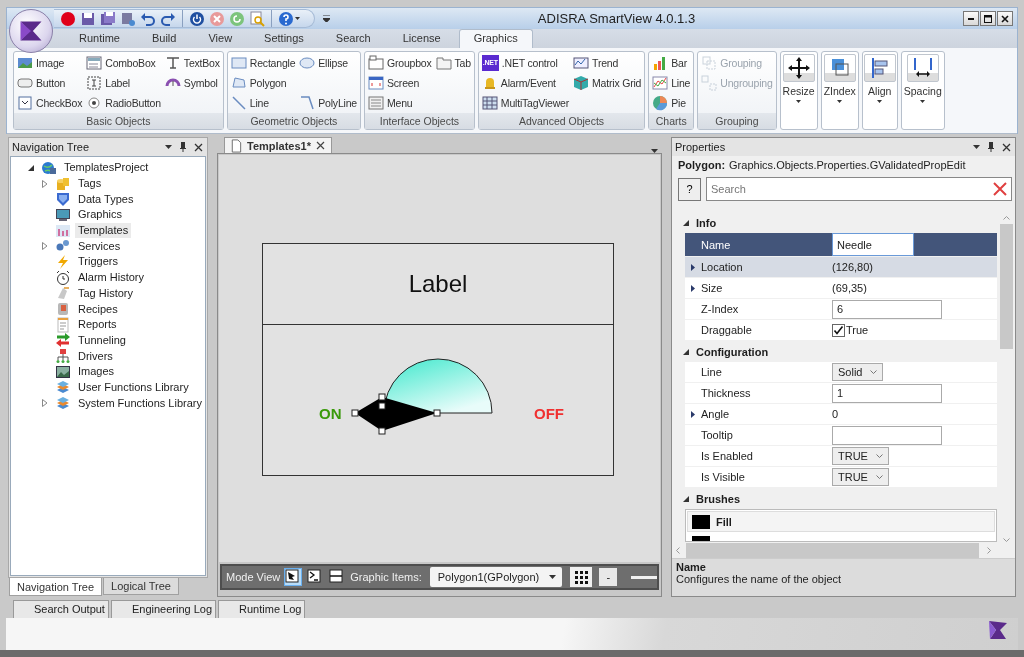 This screenshot has width=1024, height=657. Describe the element at coordinates (183, 147) in the screenshot. I see `pin-icon` at that location.